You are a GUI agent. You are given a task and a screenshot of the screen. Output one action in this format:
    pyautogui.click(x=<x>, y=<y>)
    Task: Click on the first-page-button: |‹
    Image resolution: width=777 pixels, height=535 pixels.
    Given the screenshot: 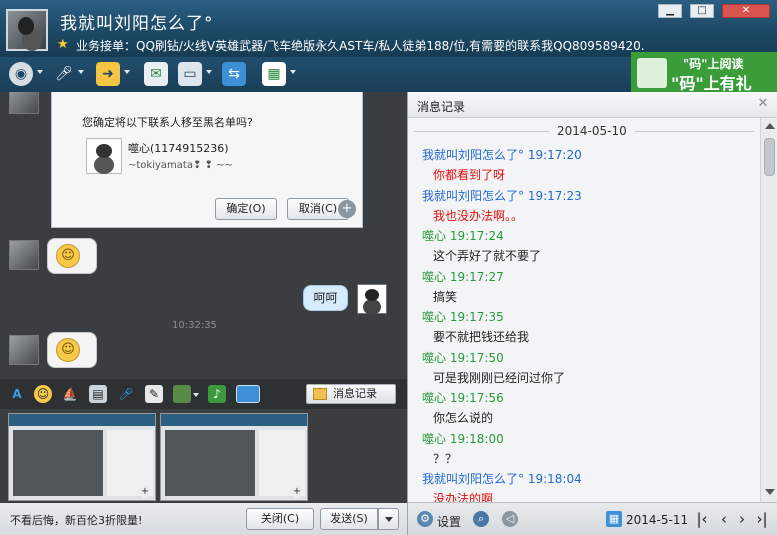 What is the action you would take?
    pyautogui.click(x=702, y=519)
    